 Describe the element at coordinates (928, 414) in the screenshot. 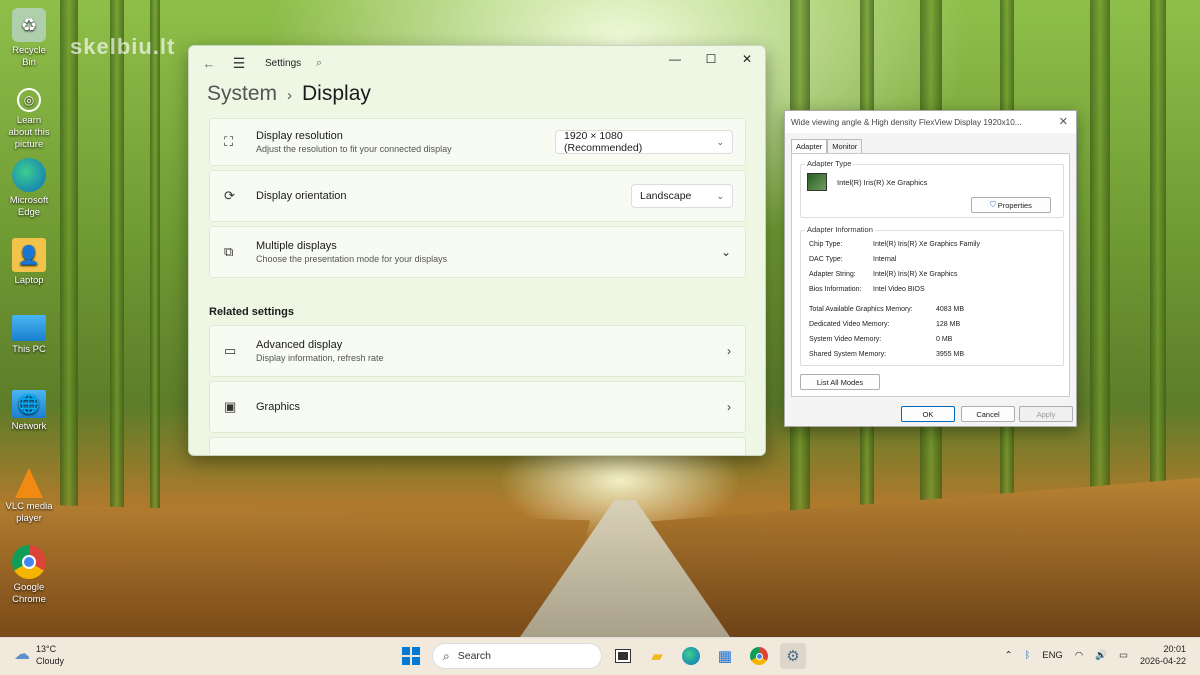

I see `ok-button: OK` at that location.